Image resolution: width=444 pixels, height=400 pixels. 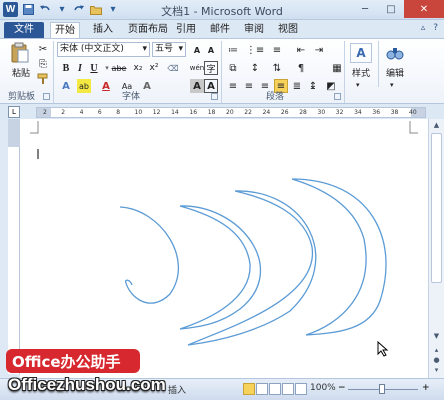 I want to click on draft-view-icon, so click(x=301, y=389).